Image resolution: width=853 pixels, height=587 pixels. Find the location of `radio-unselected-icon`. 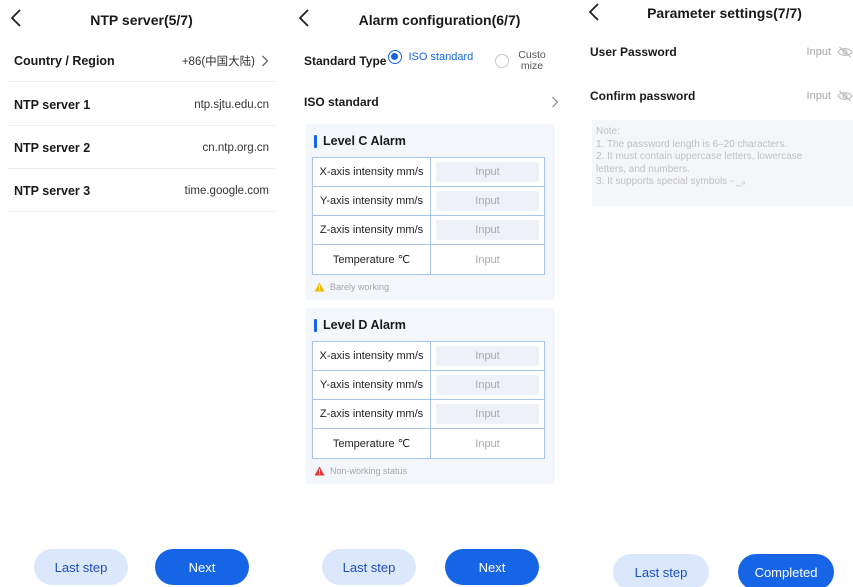

radio-unselected-icon is located at coordinates (502, 61).